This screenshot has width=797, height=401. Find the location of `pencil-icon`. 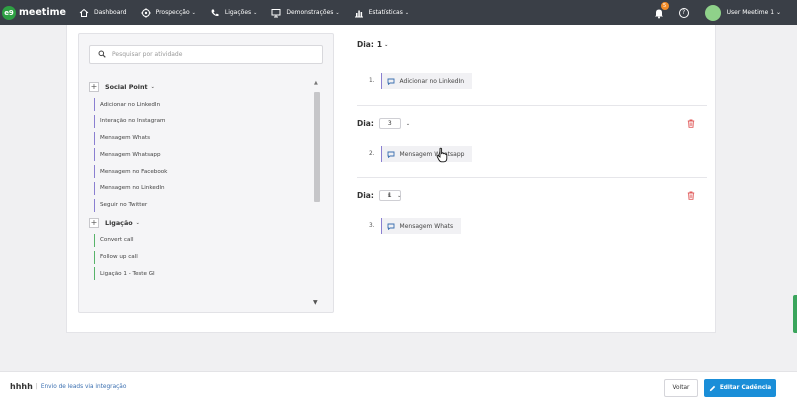

pencil-icon is located at coordinates (712, 388).